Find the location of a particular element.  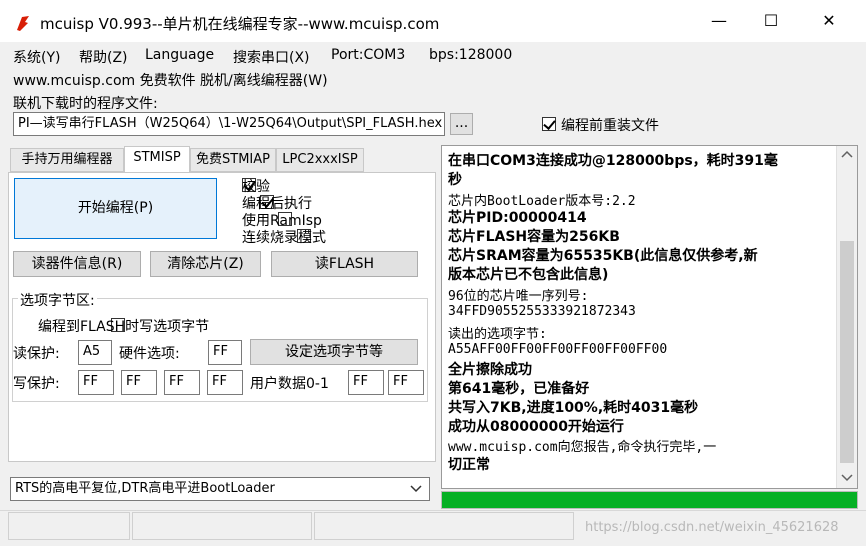

log-line: 芯片SRAM容量为65535KB(此信息仅供参考,新 is located at coordinates (603, 256).